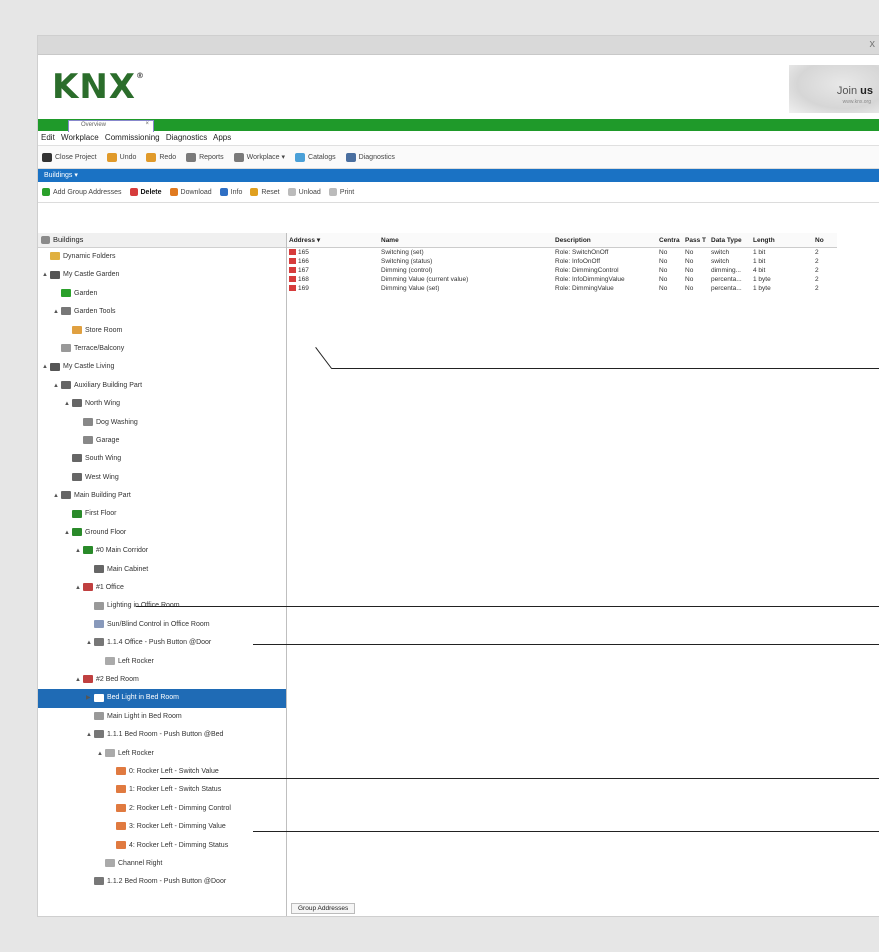  I want to click on tree-item: ▲ 1.1.1 Bed Room - Push Button @Bed, so click(162, 735).